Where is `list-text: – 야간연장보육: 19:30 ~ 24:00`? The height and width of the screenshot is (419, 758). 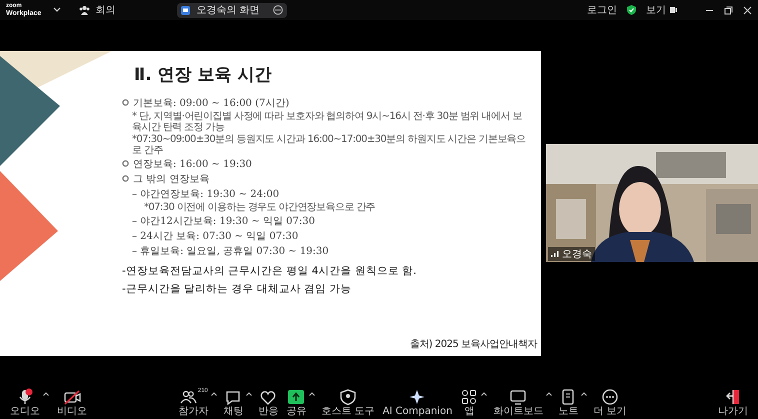 list-text: – 야간연장보육: 19:30 ~ 24:00 is located at coordinates (206, 194).